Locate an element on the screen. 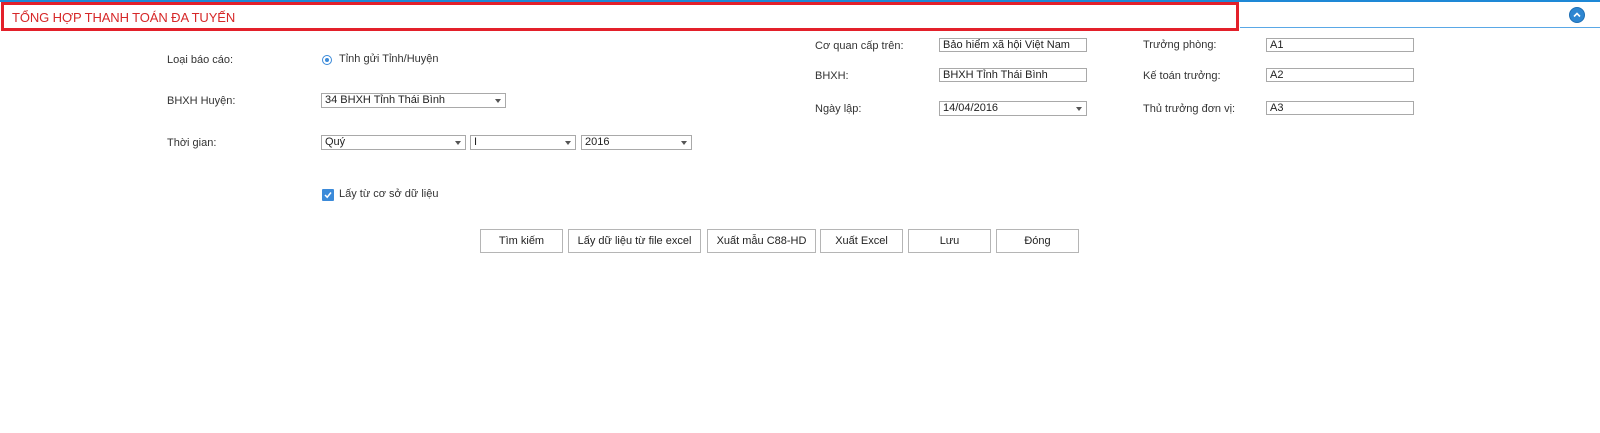  head-label: Trưởng phòng: is located at coordinates (1180, 45).